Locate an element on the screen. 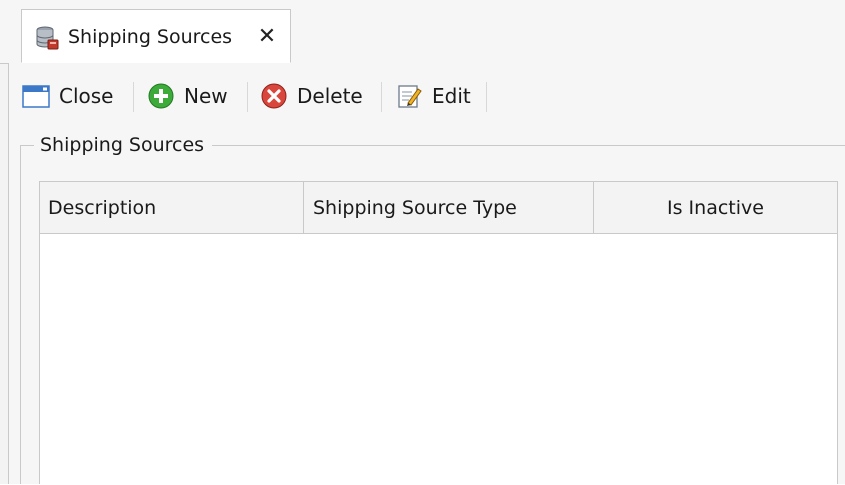  new-button-label: New is located at coordinates (206, 96).